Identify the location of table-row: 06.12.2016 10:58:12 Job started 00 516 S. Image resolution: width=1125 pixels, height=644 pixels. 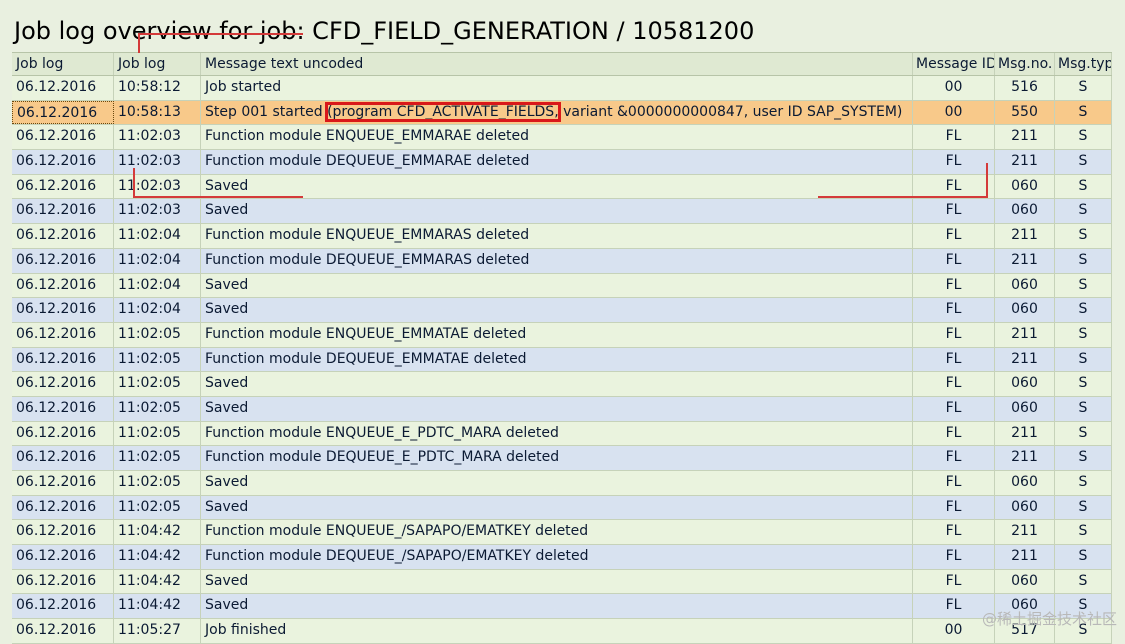
(562, 88).